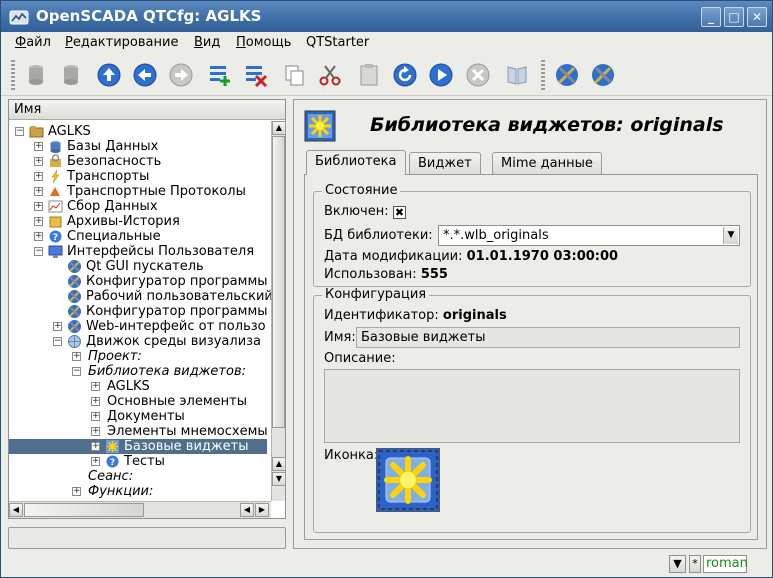 This screenshot has height=578, width=773. Describe the element at coordinates (140, 221) in the screenshot. I see `tree-item: + Архивы-История` at that location.